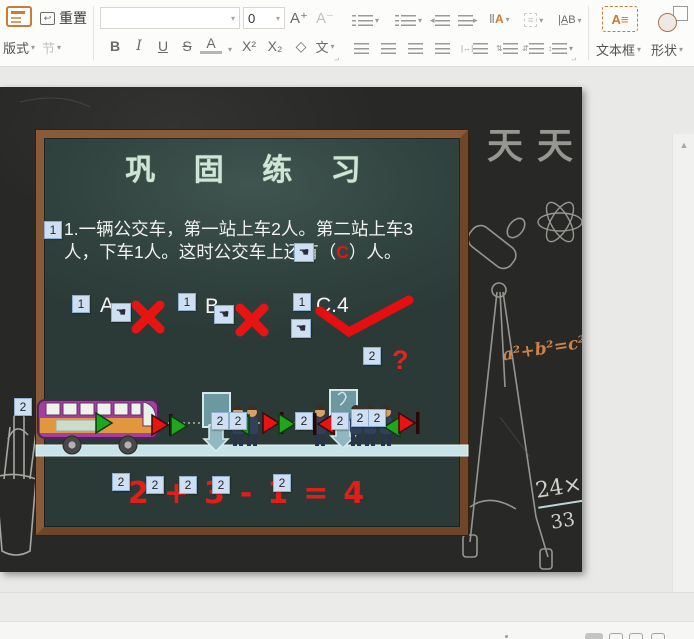 This screenshot has height=639, width=694. I want to click on numbered-list-icon, so click(408, 20).